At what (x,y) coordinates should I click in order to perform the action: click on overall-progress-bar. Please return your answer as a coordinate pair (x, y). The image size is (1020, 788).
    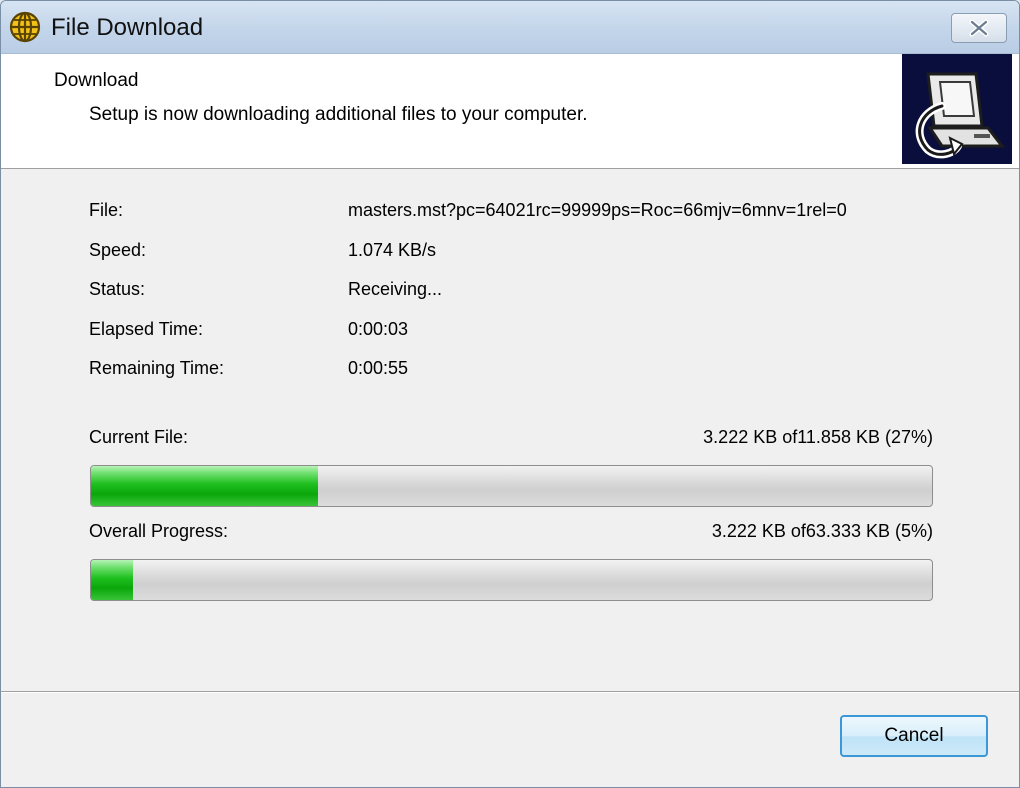
    Looking at the image, I should click on (511, 580).